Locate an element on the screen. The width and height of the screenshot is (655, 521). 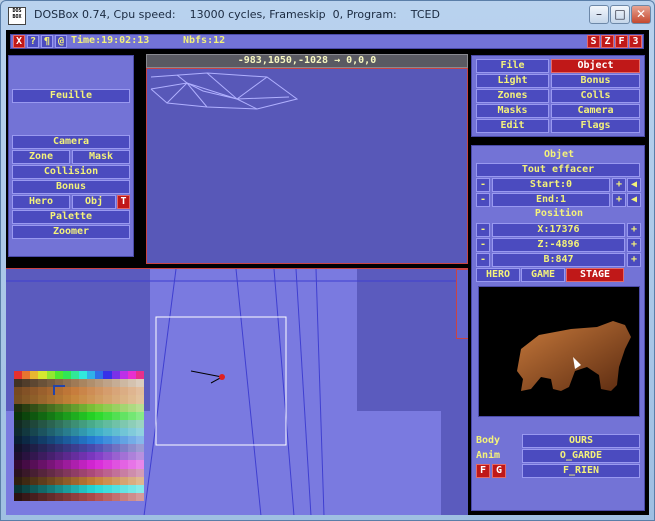
colls-tab: Colls is located at coordinates (595, 96).